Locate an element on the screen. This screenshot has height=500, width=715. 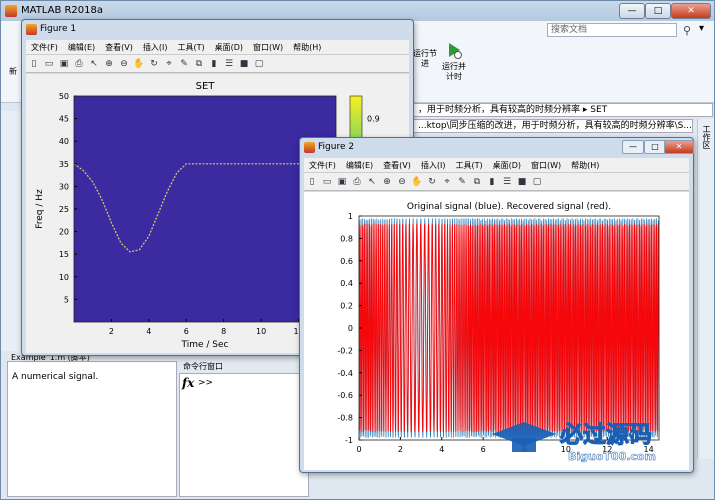
figure2-title: Figure 2 is located at coordinates (336, 147).